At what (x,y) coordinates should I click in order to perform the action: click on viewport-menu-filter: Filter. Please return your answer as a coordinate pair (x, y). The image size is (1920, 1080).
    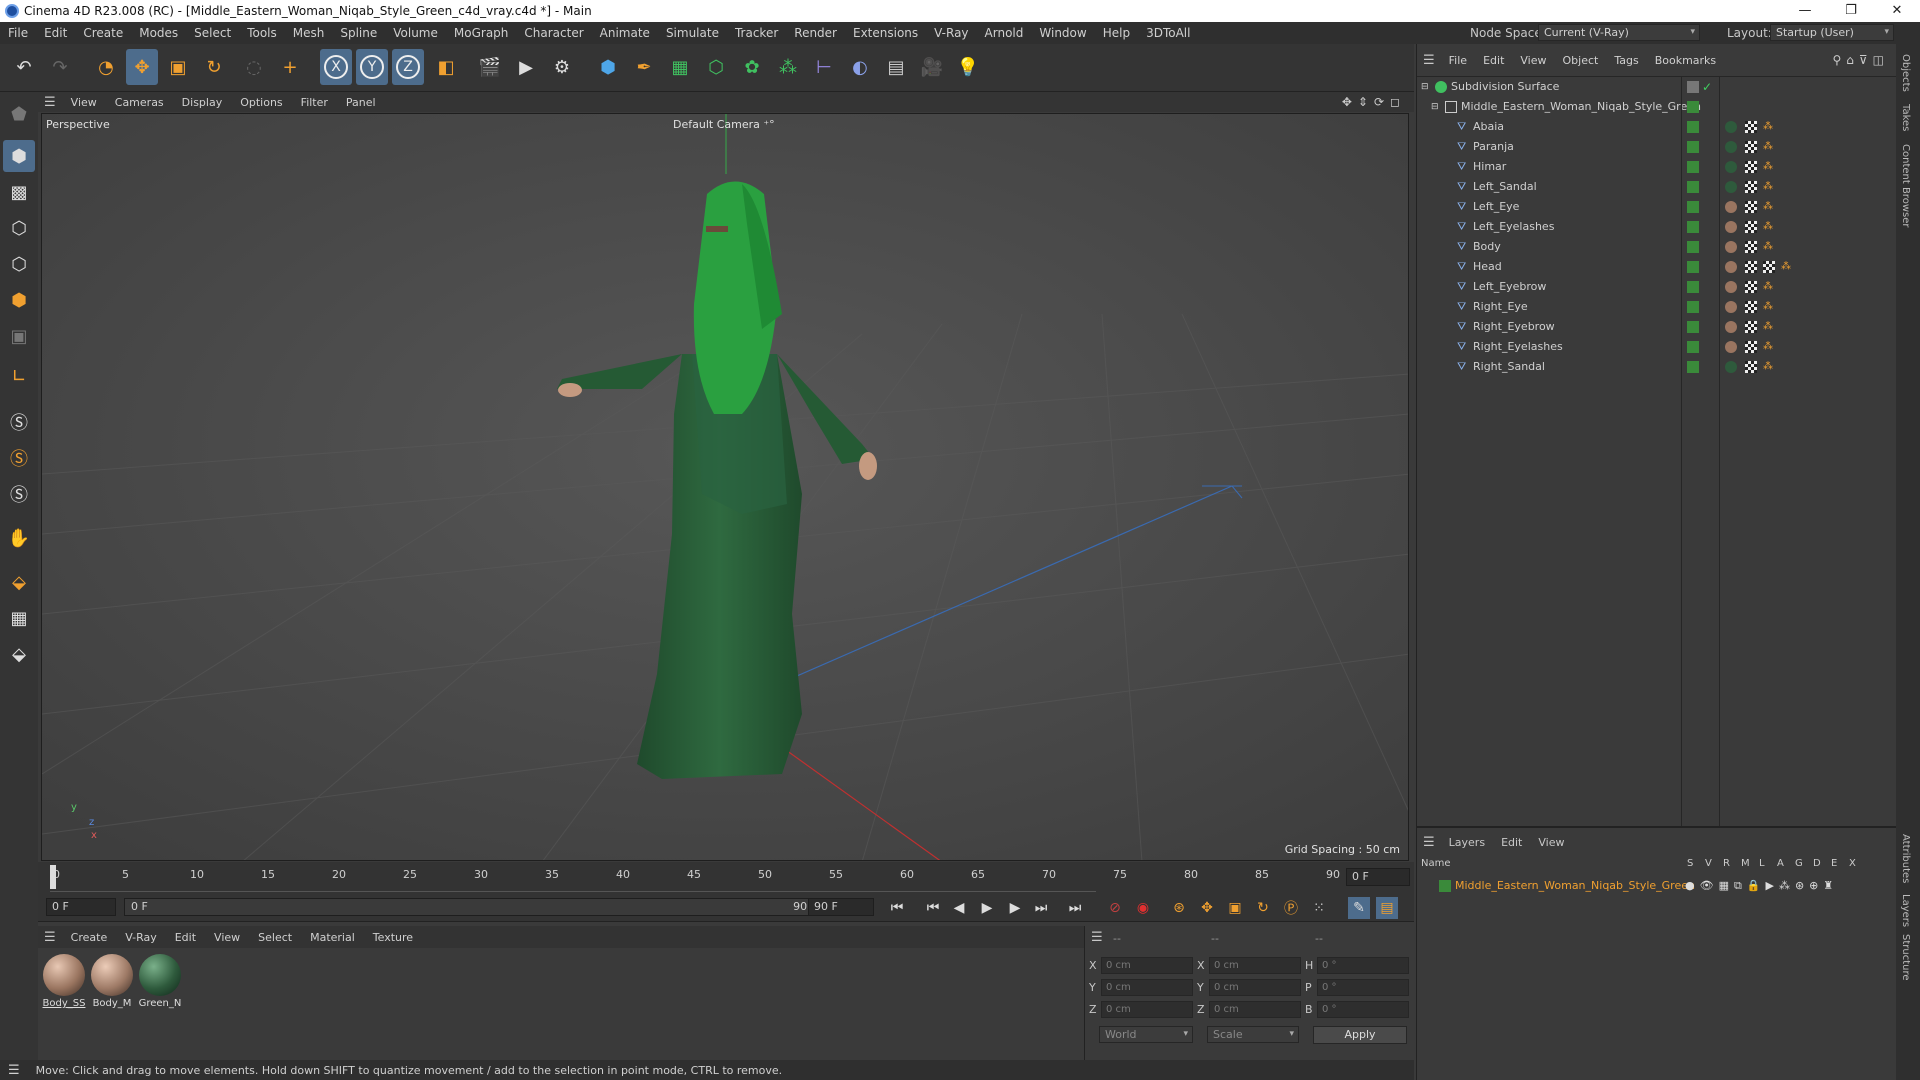
    Looking at the image, I should click on (314, 102).